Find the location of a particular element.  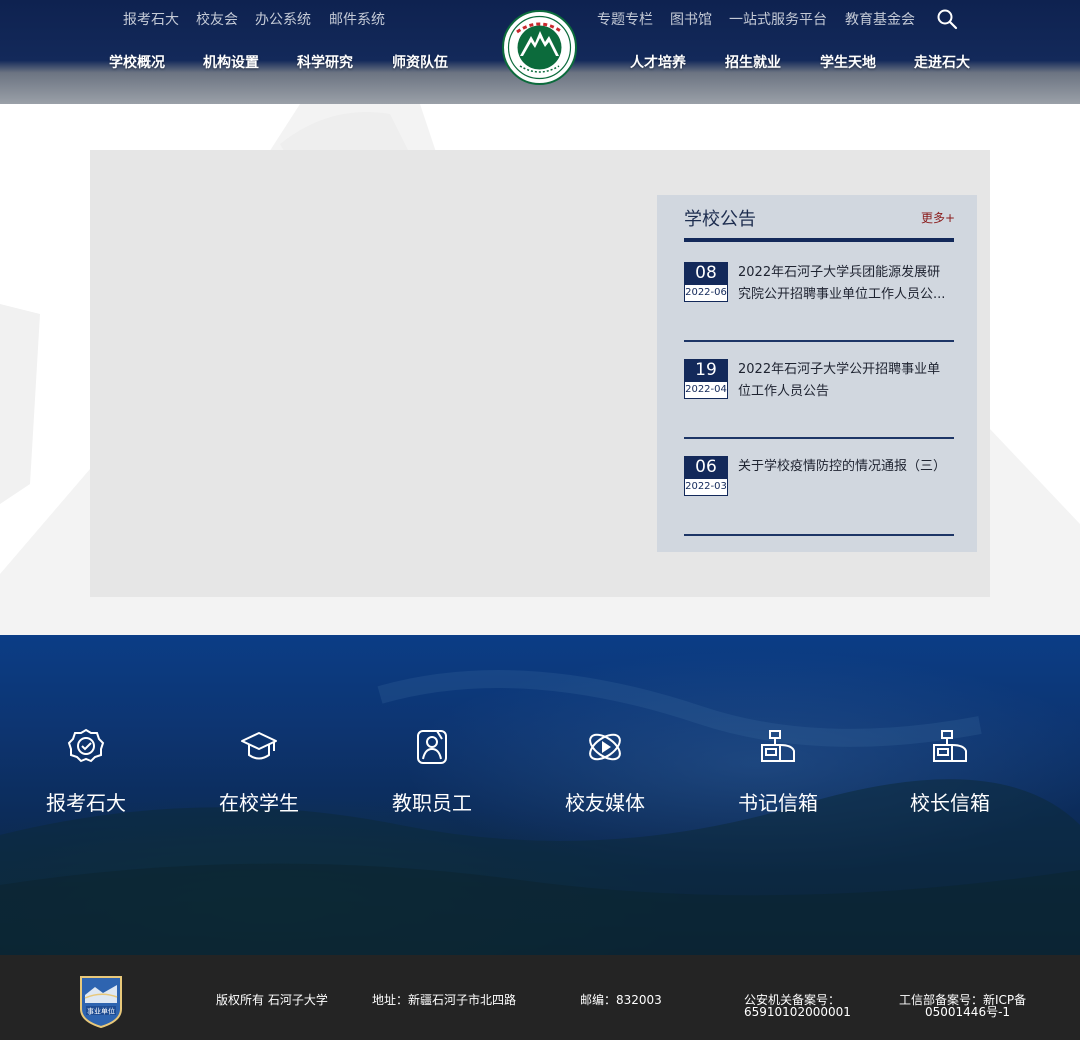

graduation-cap-icon is located at coordinates (259, 746).